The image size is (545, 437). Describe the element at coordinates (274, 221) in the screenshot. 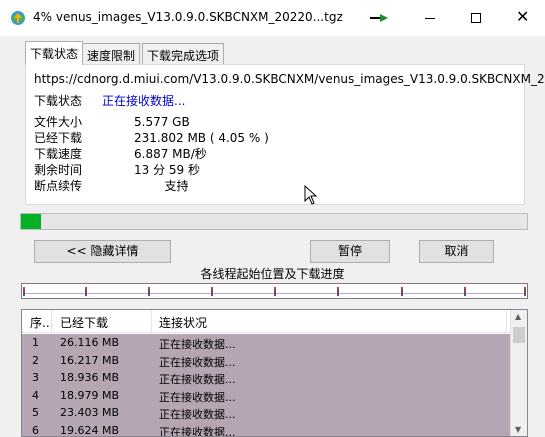

I see `download-progress-bar` at that location.